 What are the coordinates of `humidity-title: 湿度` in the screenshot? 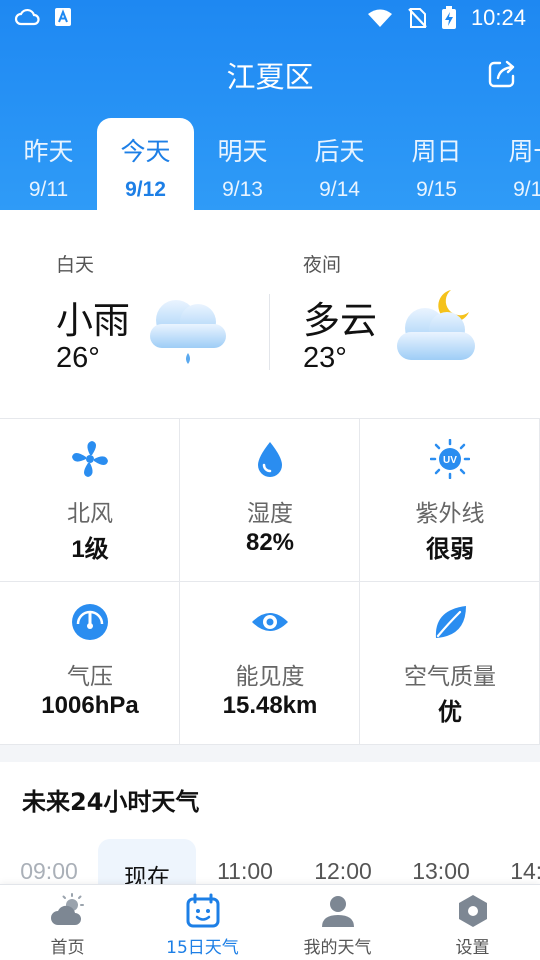 It's located at (270, 514).